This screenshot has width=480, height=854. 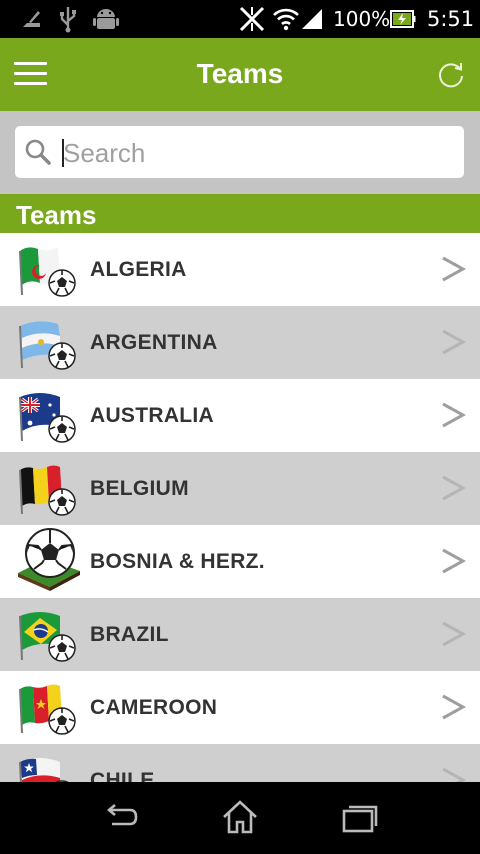 What do you see at coordinates (49, 766) in the screenshot?
I see `chile-flag-ball-icon` at bounding box center [49, 766].